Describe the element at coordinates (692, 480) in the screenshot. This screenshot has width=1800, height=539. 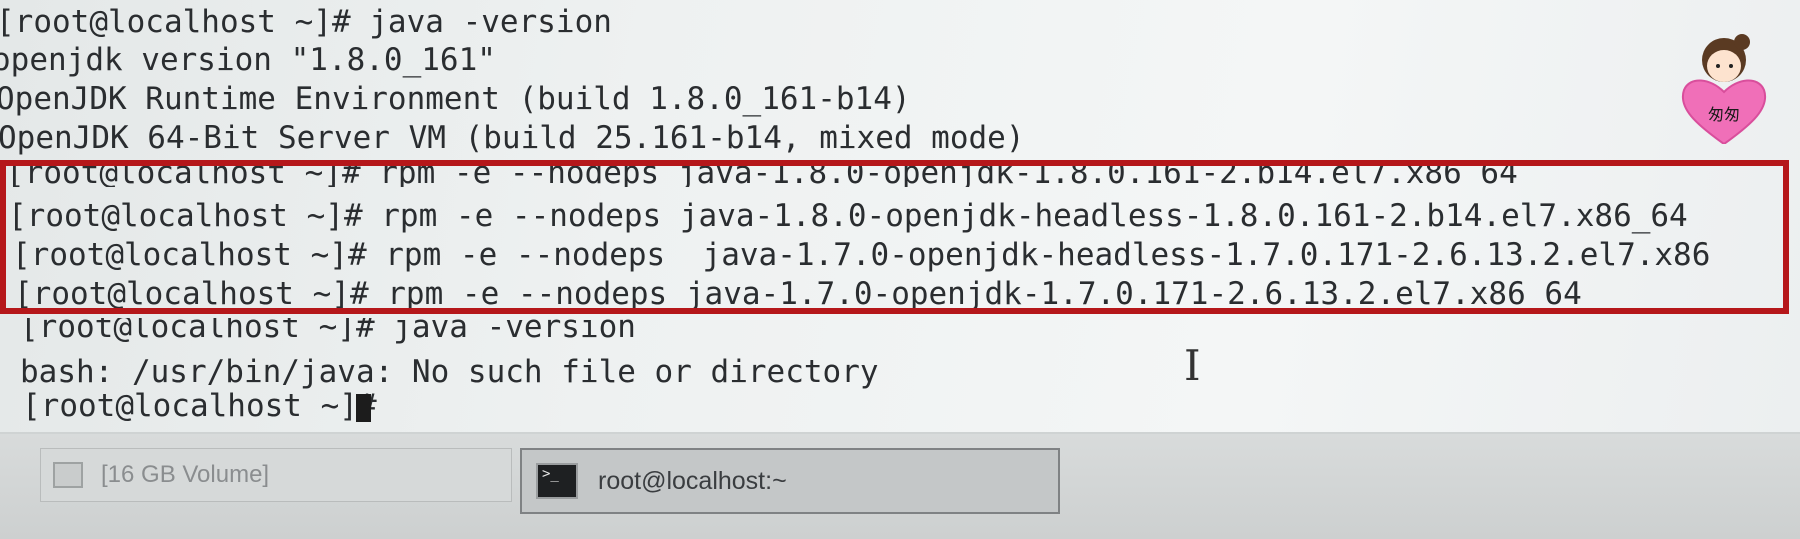
I see `taskbar-terminal-label: root@localhost:~` at that location.